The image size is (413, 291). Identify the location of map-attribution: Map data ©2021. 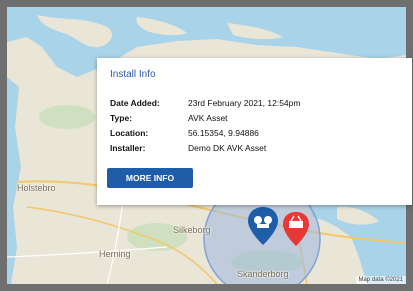
(380, 280).